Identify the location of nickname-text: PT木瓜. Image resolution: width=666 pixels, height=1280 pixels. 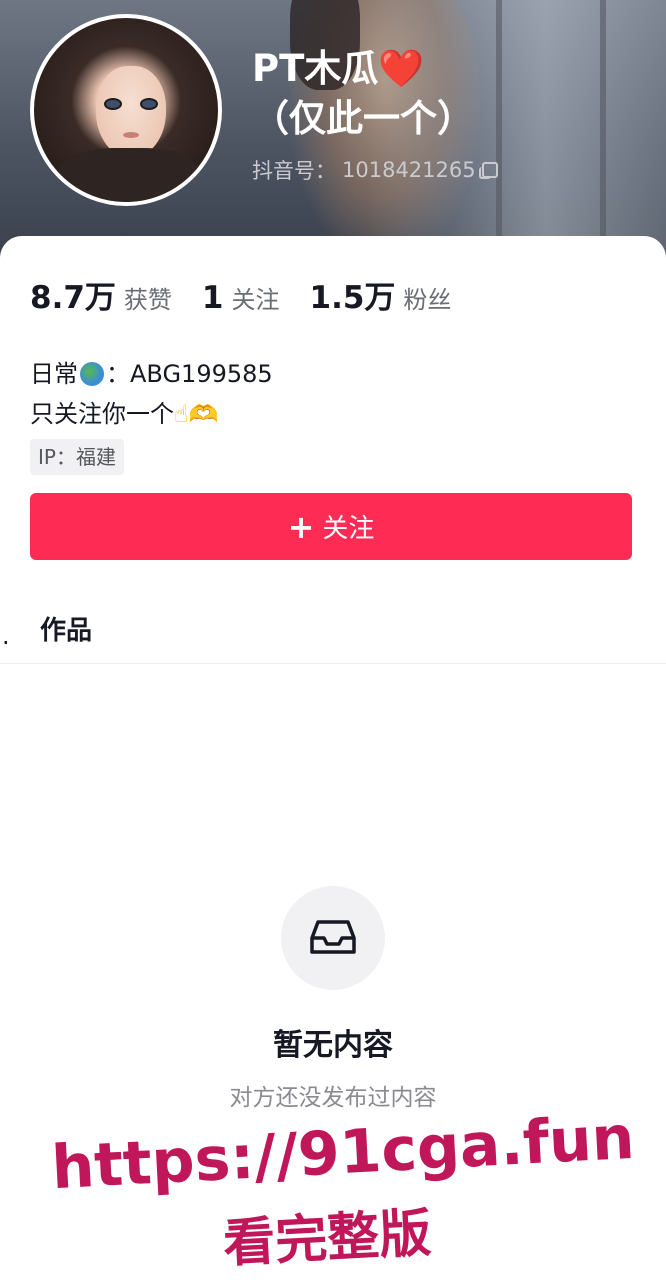
(315, 68).